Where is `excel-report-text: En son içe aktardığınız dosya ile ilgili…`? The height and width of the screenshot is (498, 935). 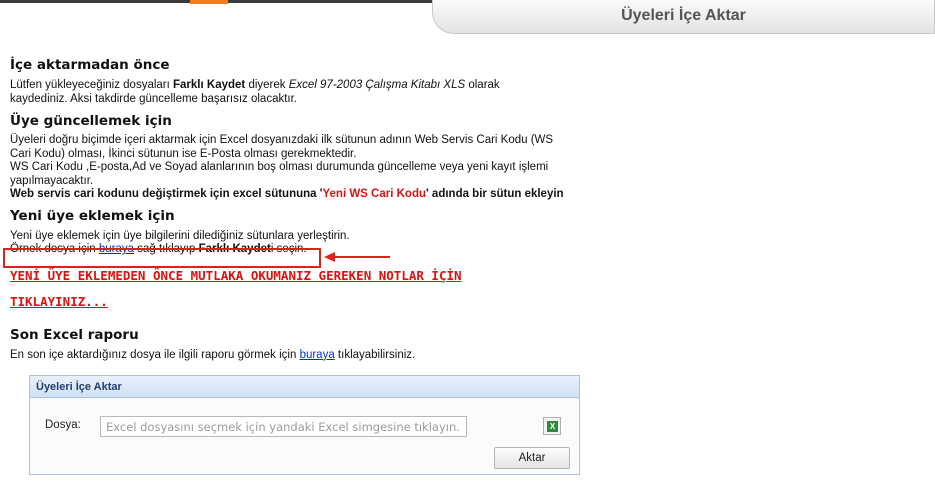
excel-report-text: En son içe aktardığınız dosya ile ilgili… is located at coordinates (213, 354).